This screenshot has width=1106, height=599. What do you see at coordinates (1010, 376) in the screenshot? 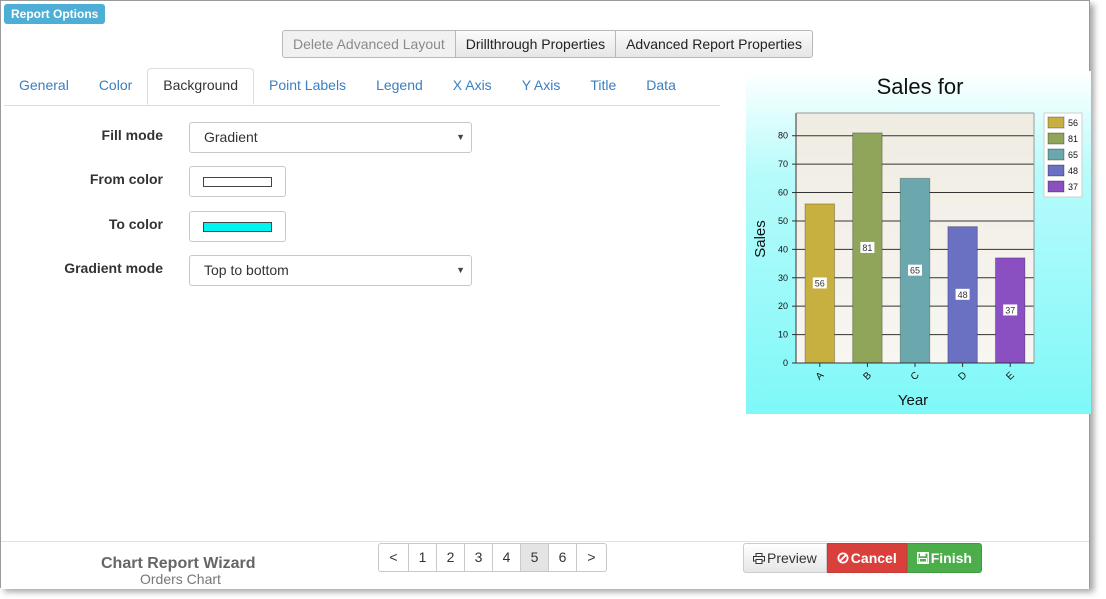
I see `x-tick-label: E` at bounding box center [1010, 376].